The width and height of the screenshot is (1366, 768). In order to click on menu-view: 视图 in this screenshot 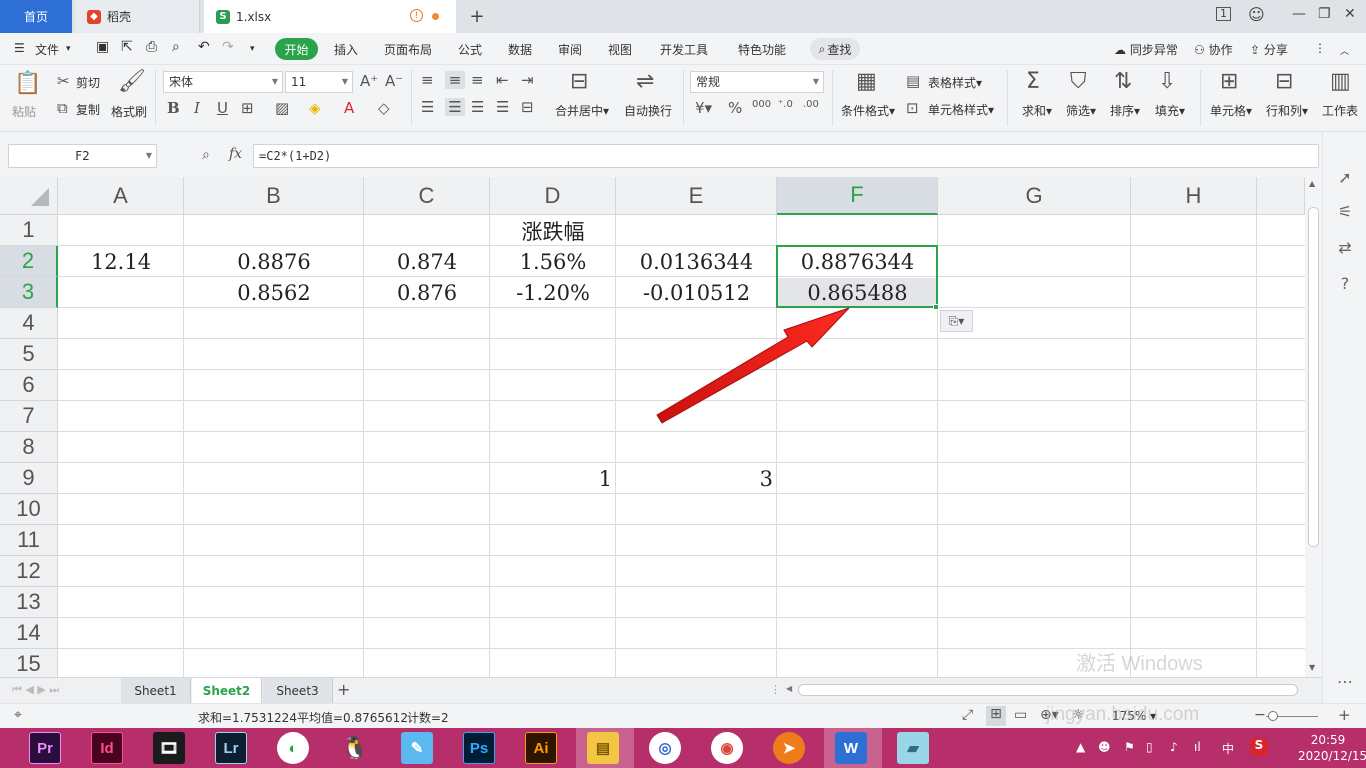, I will do `click(620, 49)`.